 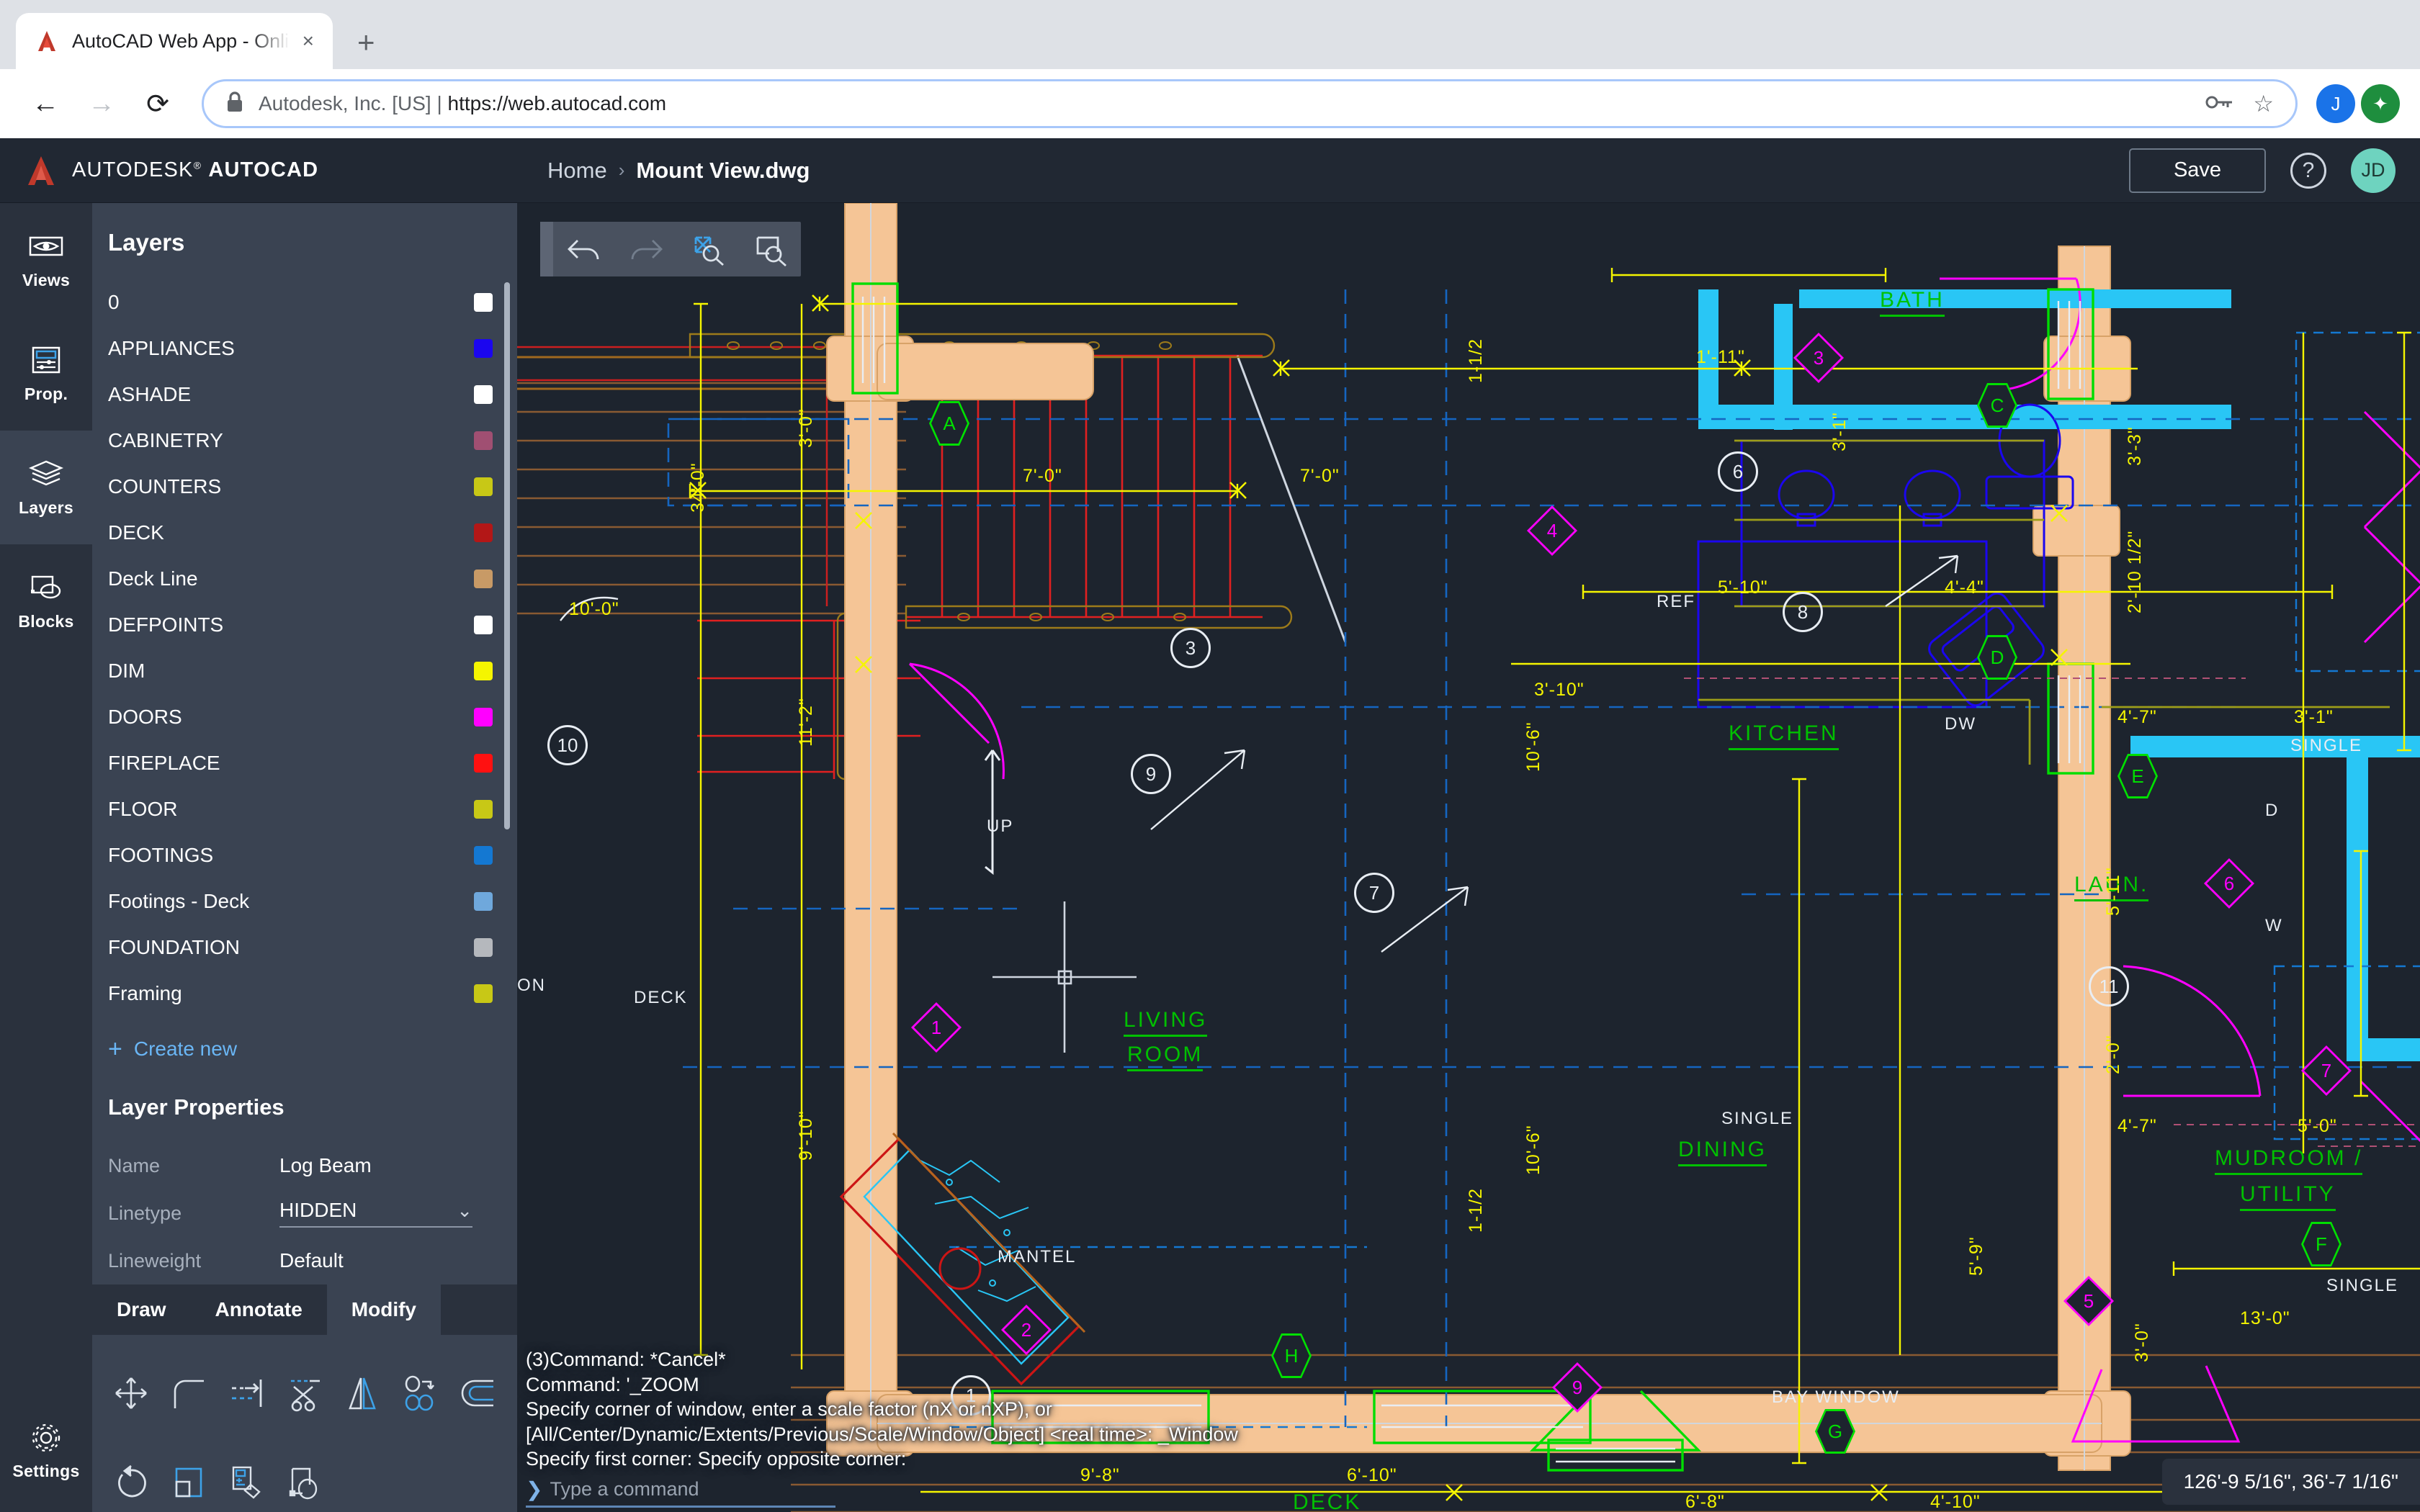 What do you see at coordinates (478, 1393) in the screenshot?
I see `offset-icon` at bounding box center [478, 1393].